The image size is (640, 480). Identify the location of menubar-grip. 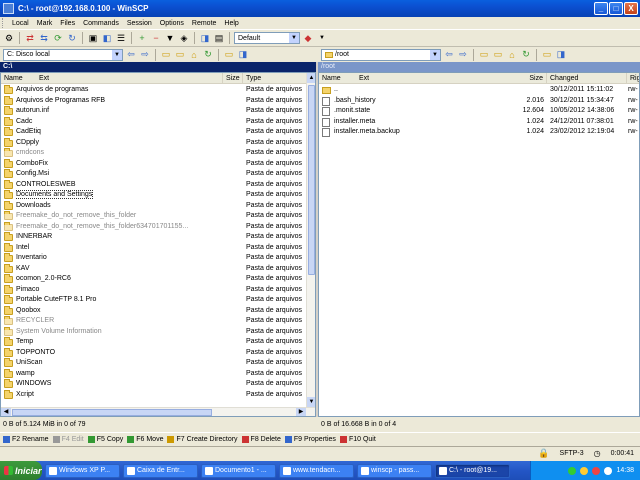
(3, 23).